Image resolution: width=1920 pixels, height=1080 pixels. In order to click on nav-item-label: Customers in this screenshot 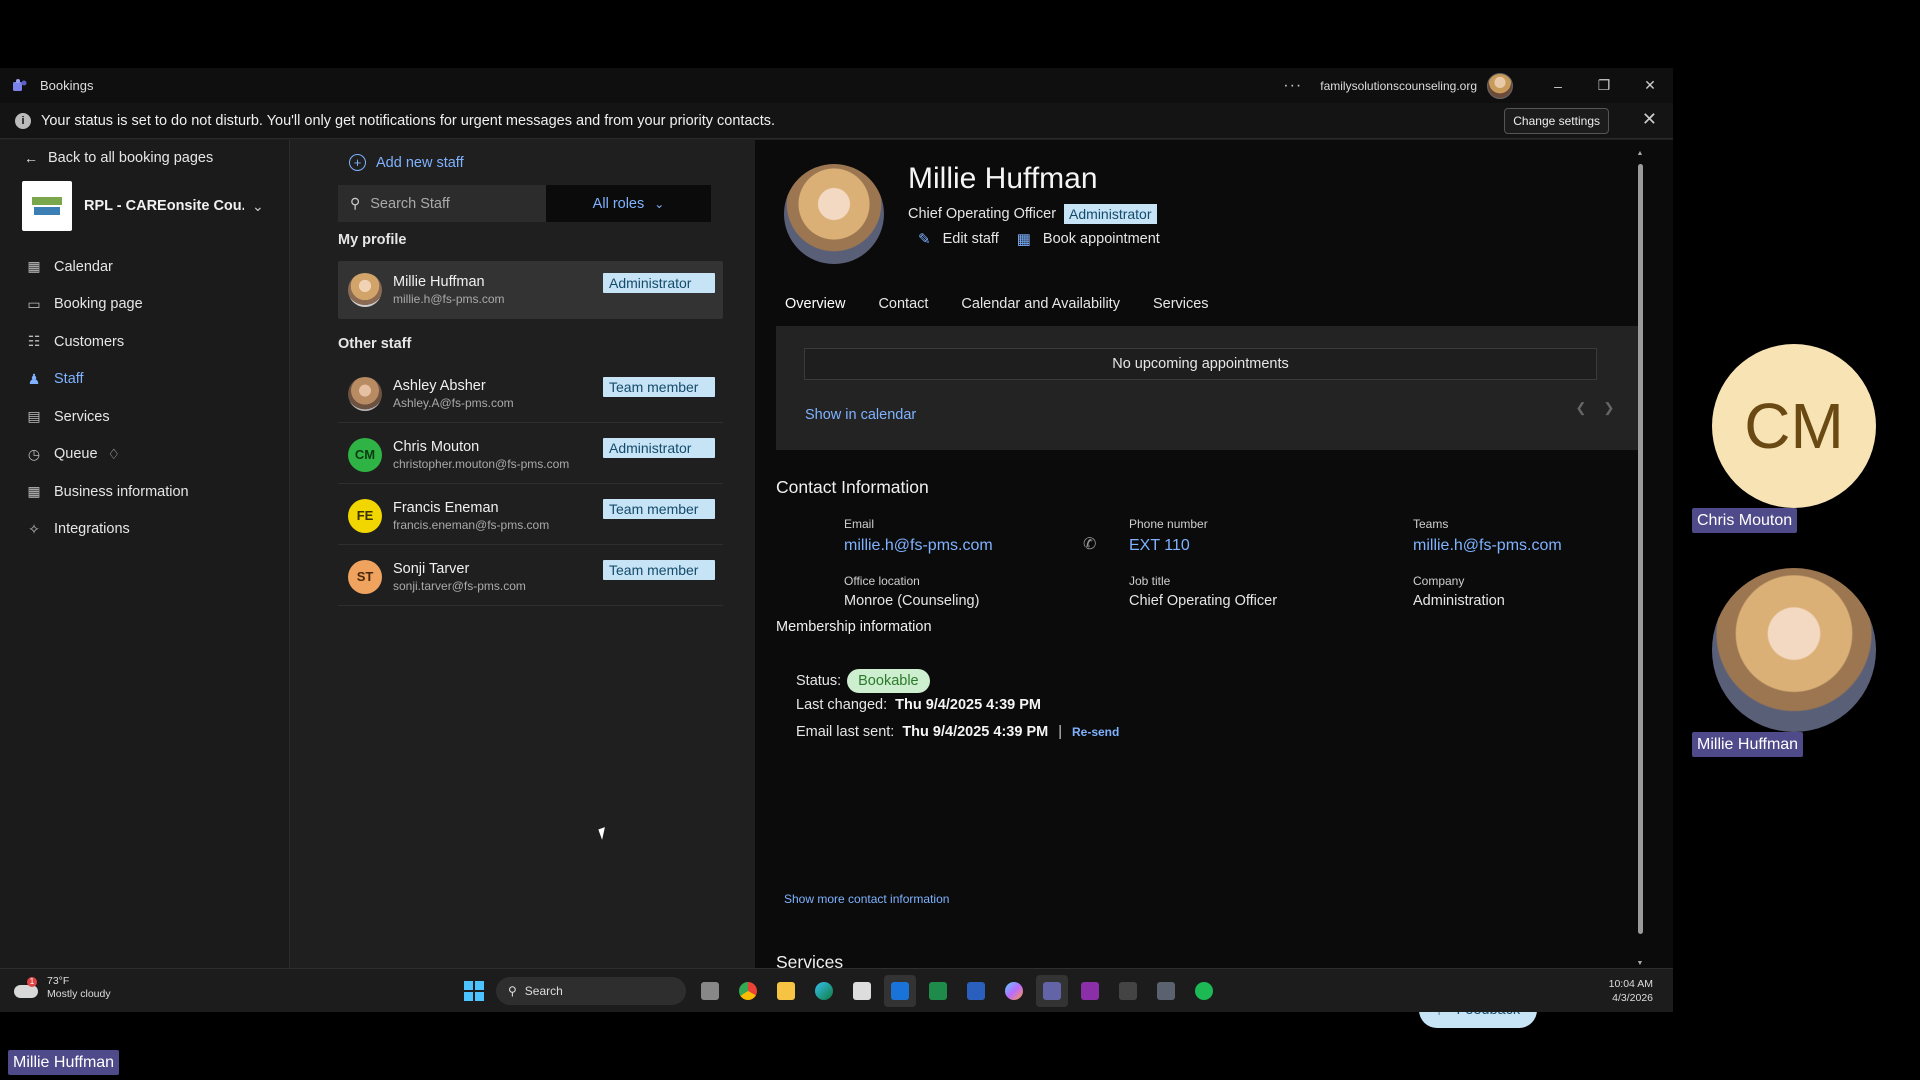, I will do `click(89, 341)`.